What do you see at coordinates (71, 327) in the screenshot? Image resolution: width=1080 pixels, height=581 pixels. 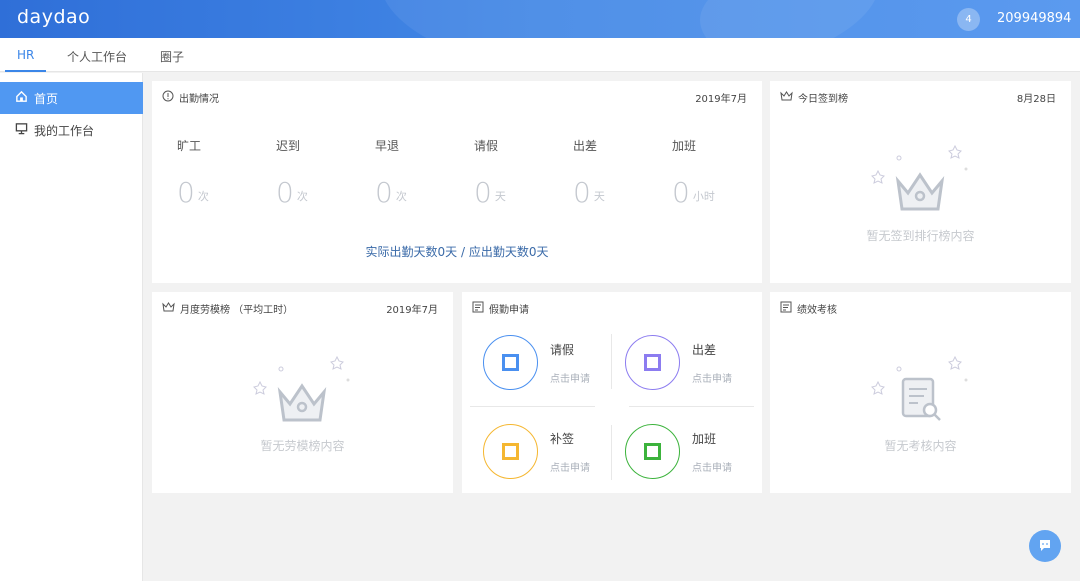 I see `sidebar: 首页 我的工作台` at bounding box center [71, 327].